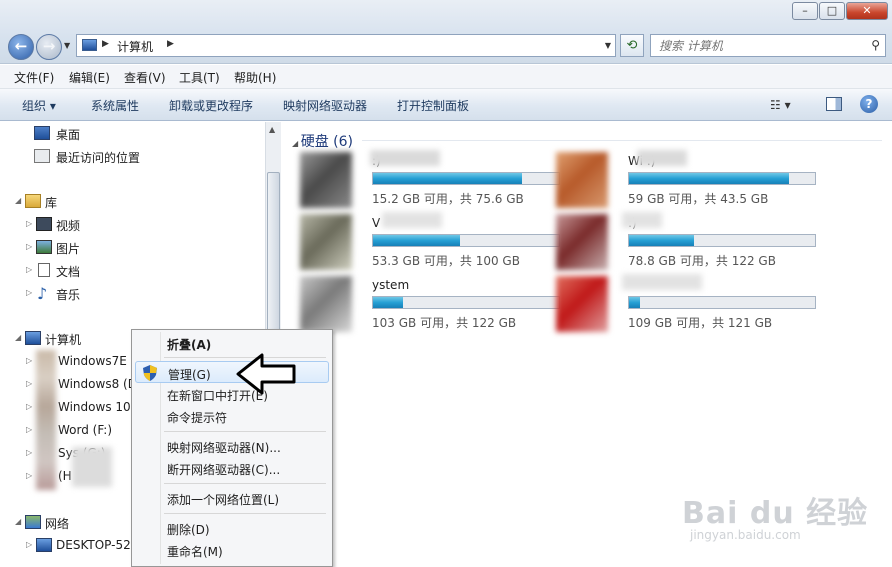  What do you see at coordinates (70, 431) in the screenshot?
I see `nav-item-drive-f: ▷ Word (F:)` at bounding box center [70, 431].